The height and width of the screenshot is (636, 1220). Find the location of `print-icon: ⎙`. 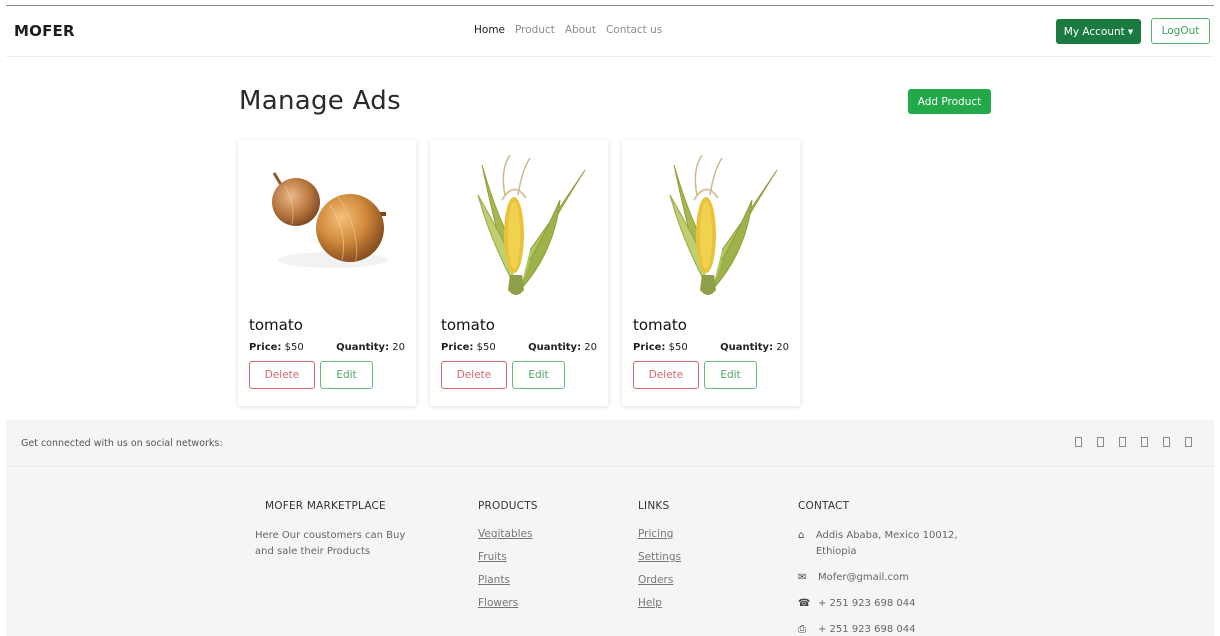

print-icon: ⎙ is located at coordinates (802, 629).